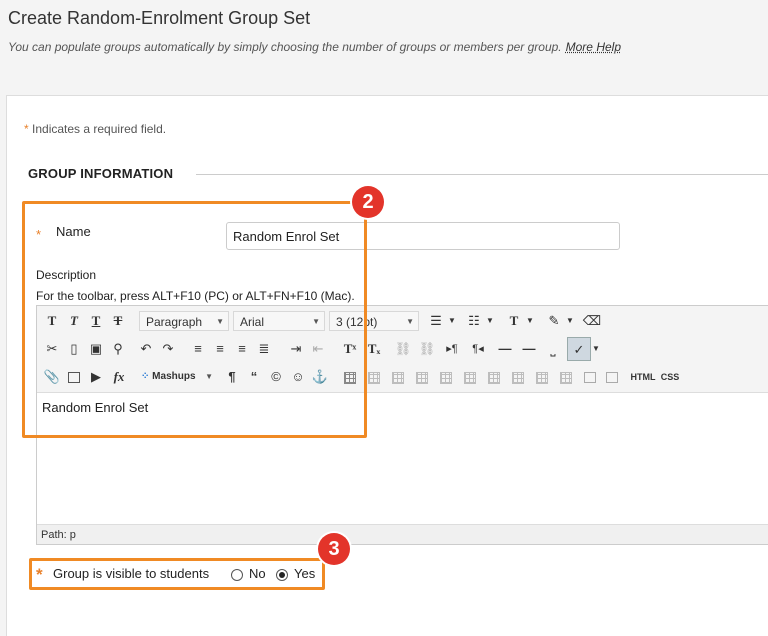 This screenshot has height=636, width=768. Describe the element at coordinates (505, 349) in the screenshot. I see `horizontal-line-icon: —` at that location.